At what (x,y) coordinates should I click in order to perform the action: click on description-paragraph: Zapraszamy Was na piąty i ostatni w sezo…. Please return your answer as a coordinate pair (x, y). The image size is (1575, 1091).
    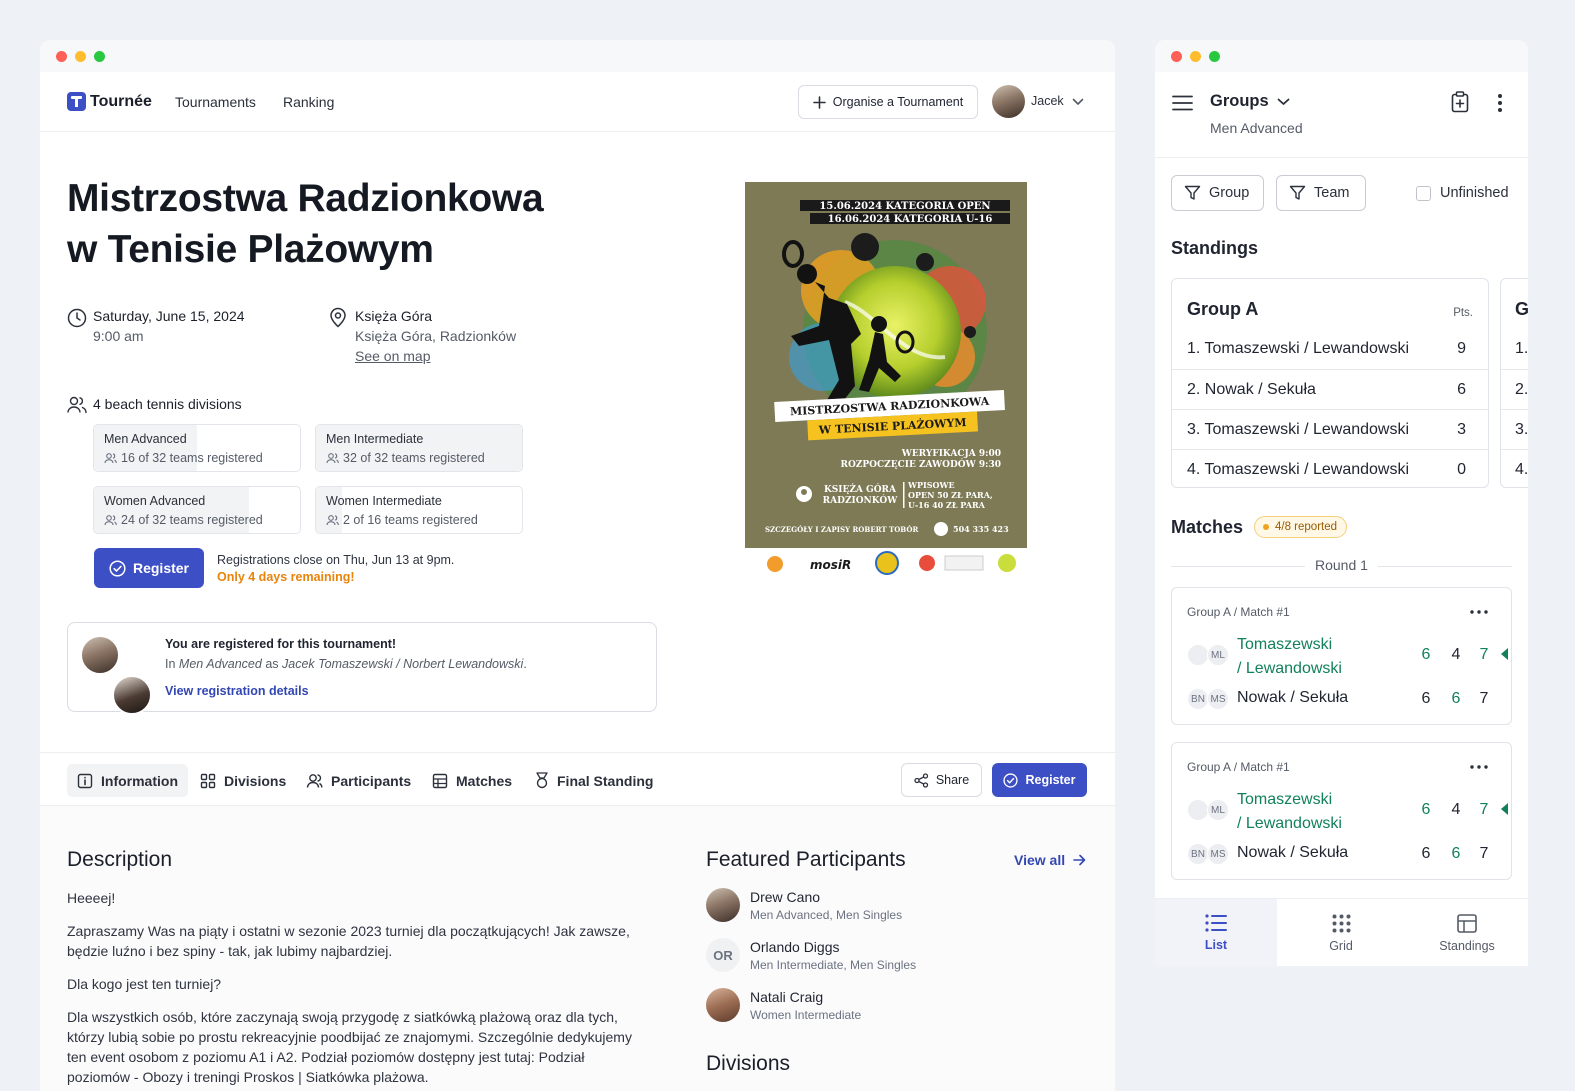
    Looking at the image, I should click on (348, 941).